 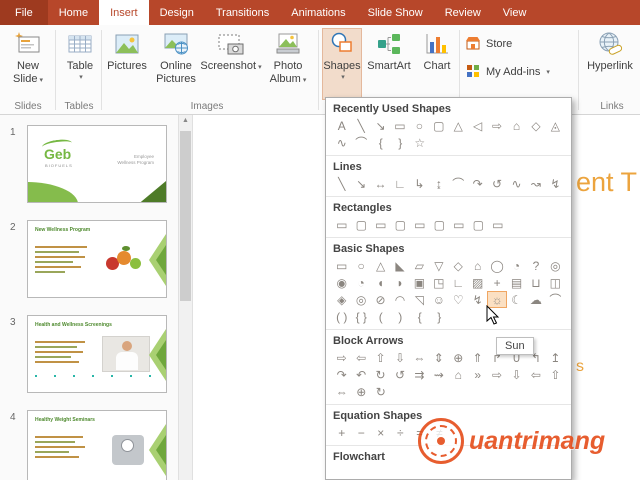 What do you see at coordinates (73, 12) in the screenshot?
I see `tab-home: Home` at bounding box center [73, 12].